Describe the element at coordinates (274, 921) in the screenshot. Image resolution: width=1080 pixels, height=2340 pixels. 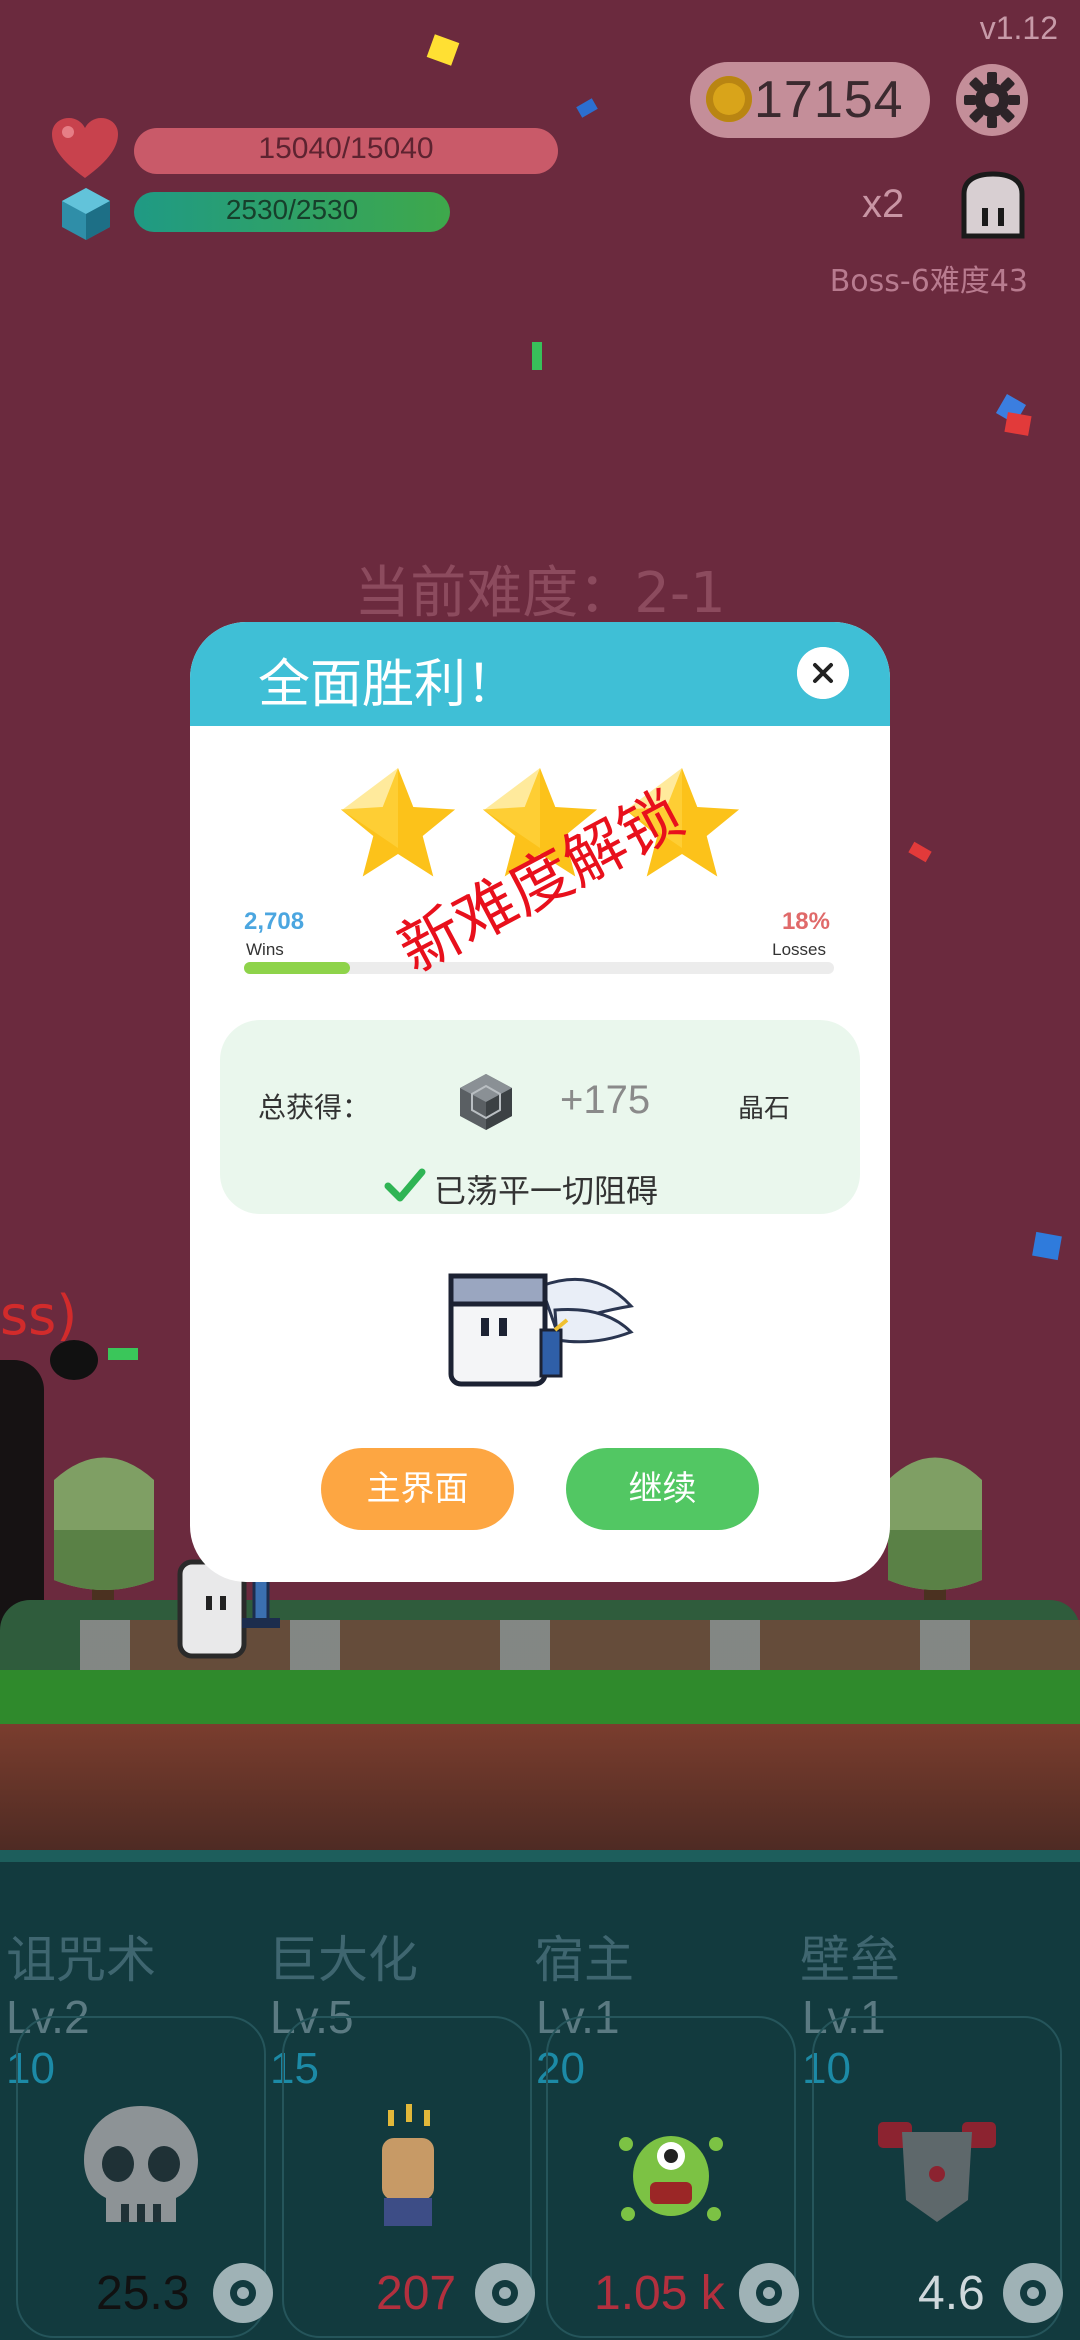
I see `wins-value: 2,708` at that location.